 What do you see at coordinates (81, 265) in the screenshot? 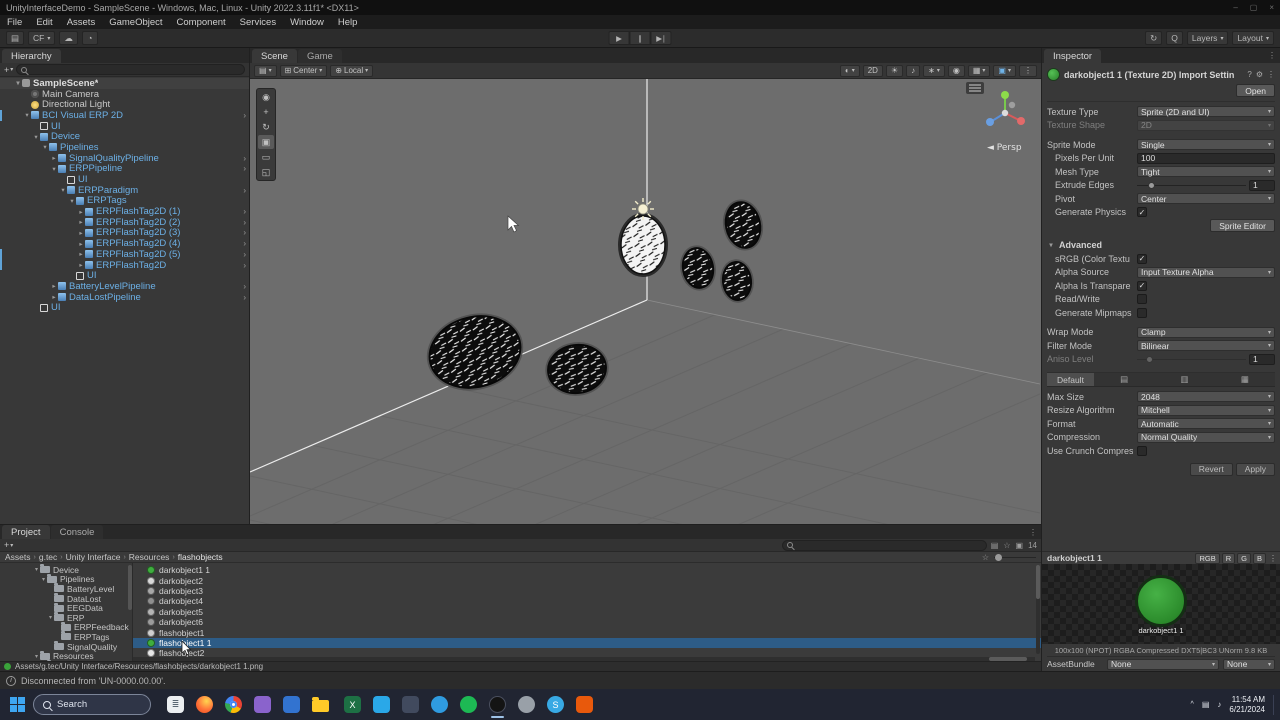
I see `expand-arrow-icon: ▸` at bounding box center [81, 265].